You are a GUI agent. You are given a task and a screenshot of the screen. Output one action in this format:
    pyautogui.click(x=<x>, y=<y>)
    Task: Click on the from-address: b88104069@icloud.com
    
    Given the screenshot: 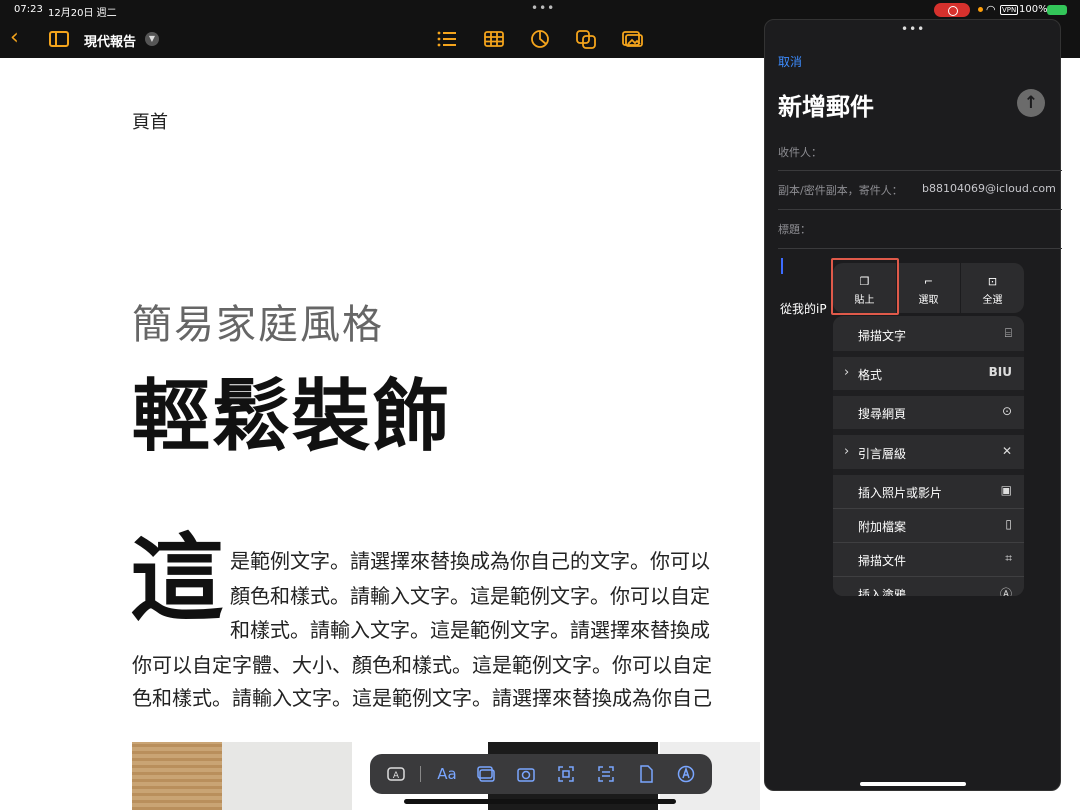 What is the action you would take?
    pyautogui.click(x=989, y=188)
    